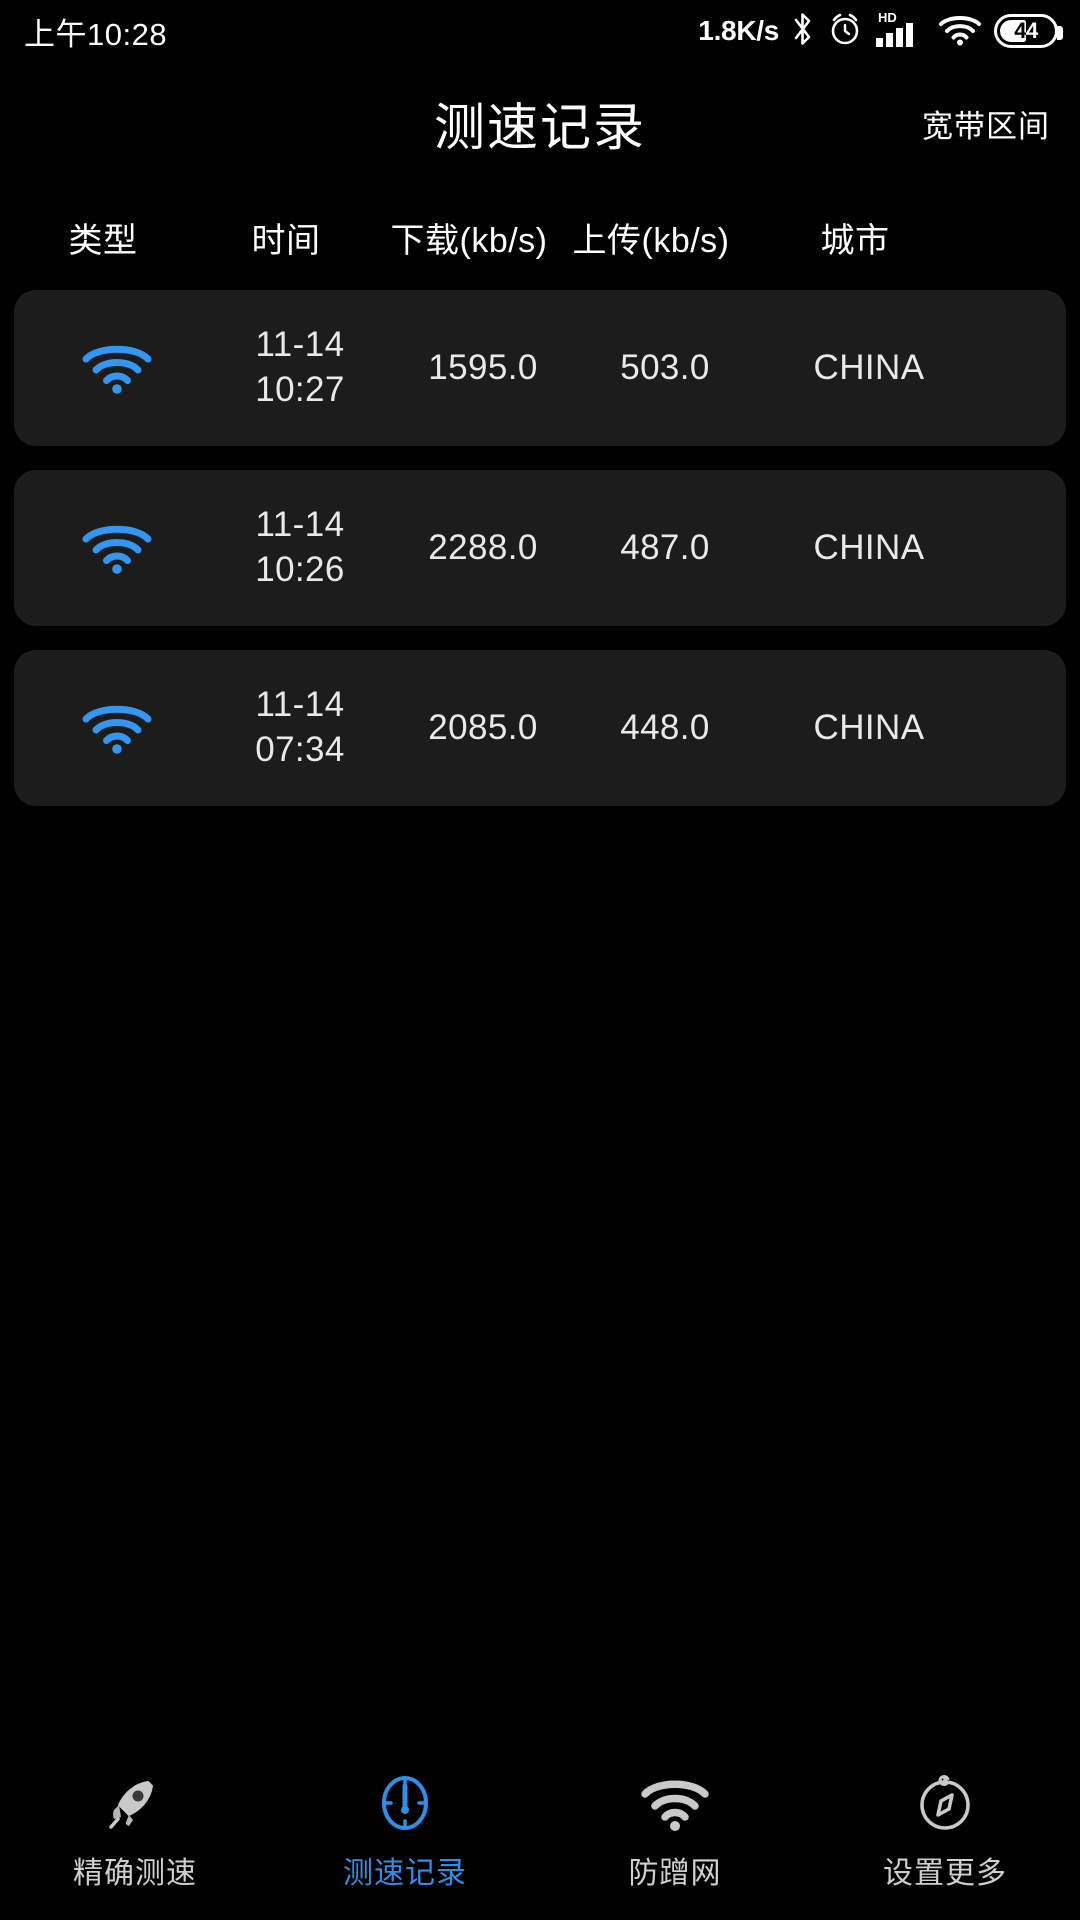 This screenshot has width=1080, height=1920. I want to click on cell-time: 11-14 10:27, so click(300, 368).